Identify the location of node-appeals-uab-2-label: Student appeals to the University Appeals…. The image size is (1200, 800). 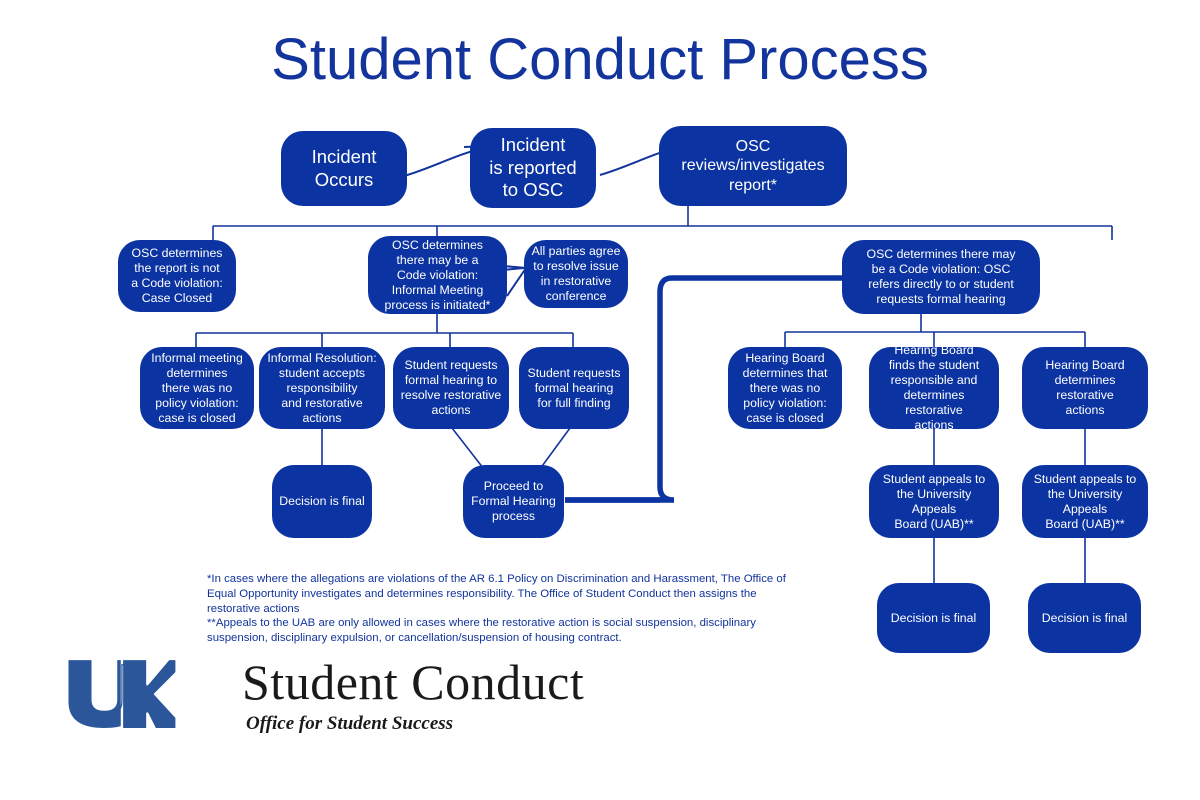
(1085, 501).